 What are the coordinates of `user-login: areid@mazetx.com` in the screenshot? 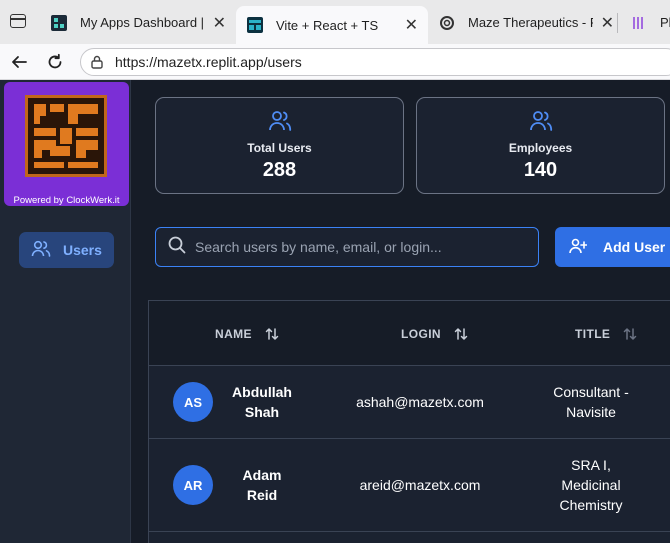 It's located at (420, 485).